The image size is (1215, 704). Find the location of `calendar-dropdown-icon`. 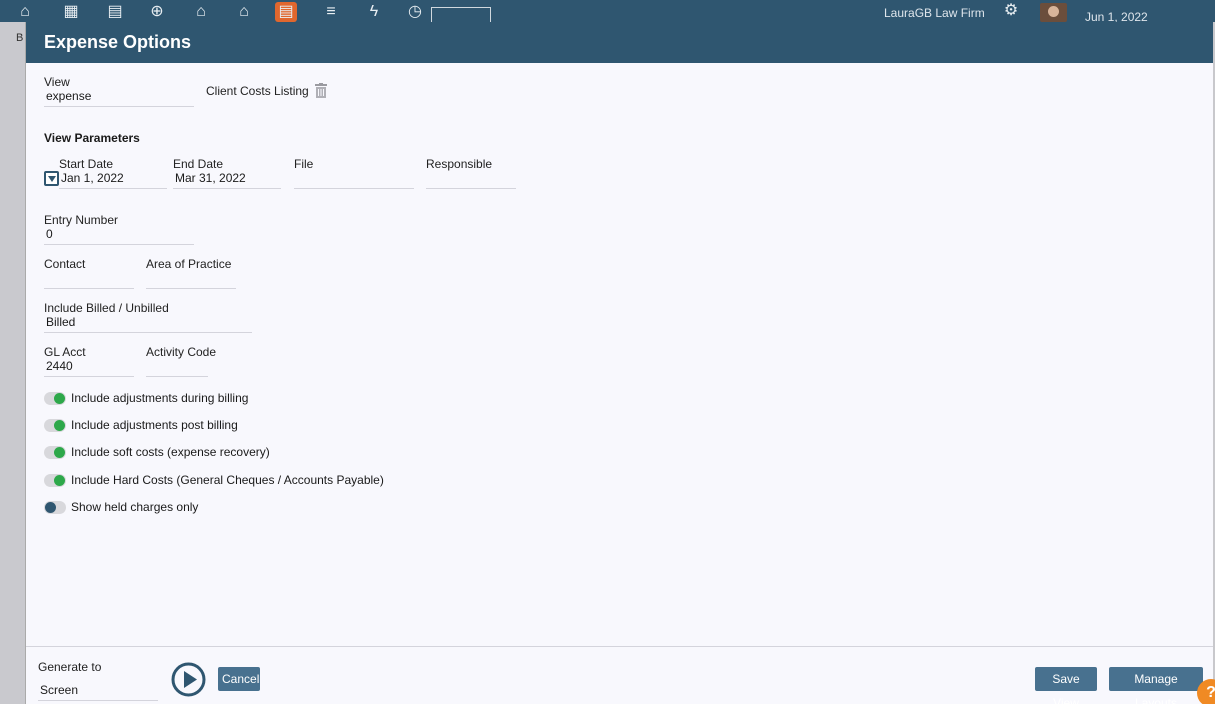

calendar-dropdown-icon is located at coordinates (51, 178).